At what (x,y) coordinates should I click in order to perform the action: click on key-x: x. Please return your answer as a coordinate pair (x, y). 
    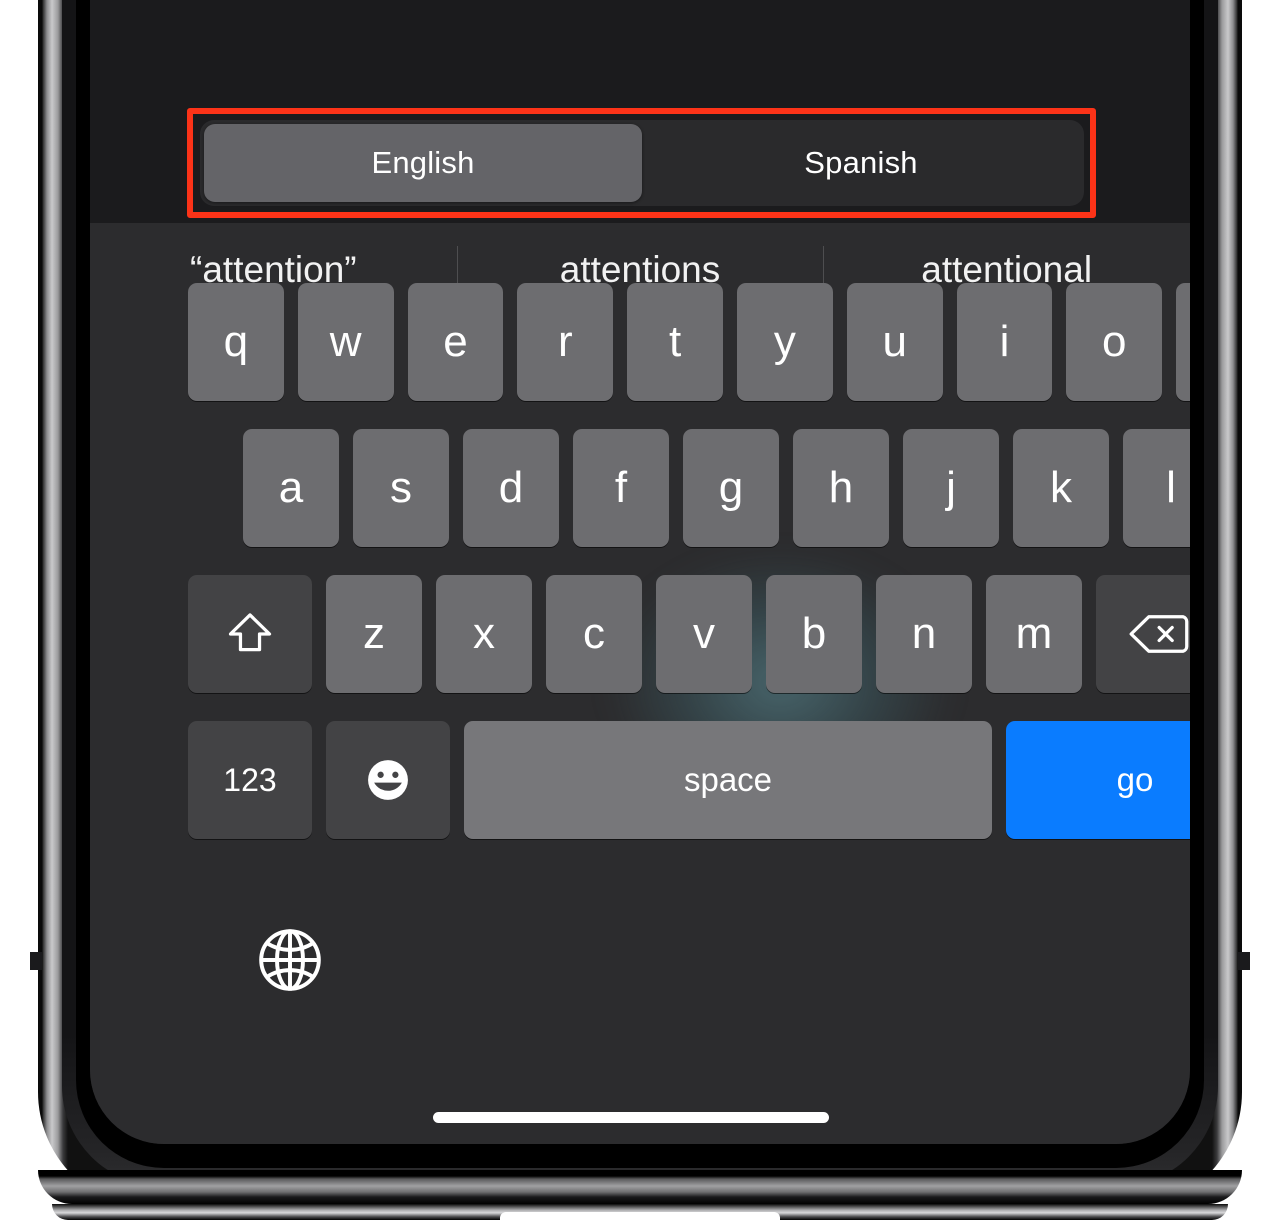
    Looking at the image, I should click on (484, 634).